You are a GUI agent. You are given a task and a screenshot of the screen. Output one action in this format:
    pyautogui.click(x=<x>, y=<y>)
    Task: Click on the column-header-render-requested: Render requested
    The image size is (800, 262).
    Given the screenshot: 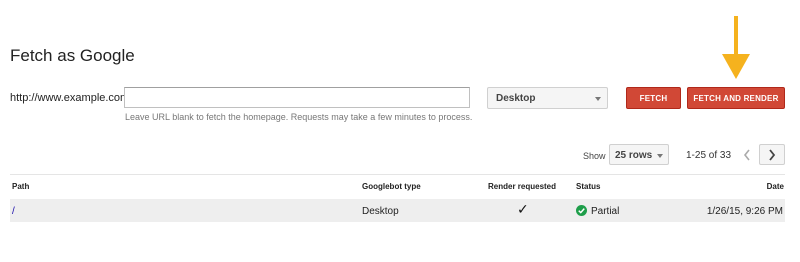 What is the action you would take?
    pyautogui.click(x=522, y=186)
    